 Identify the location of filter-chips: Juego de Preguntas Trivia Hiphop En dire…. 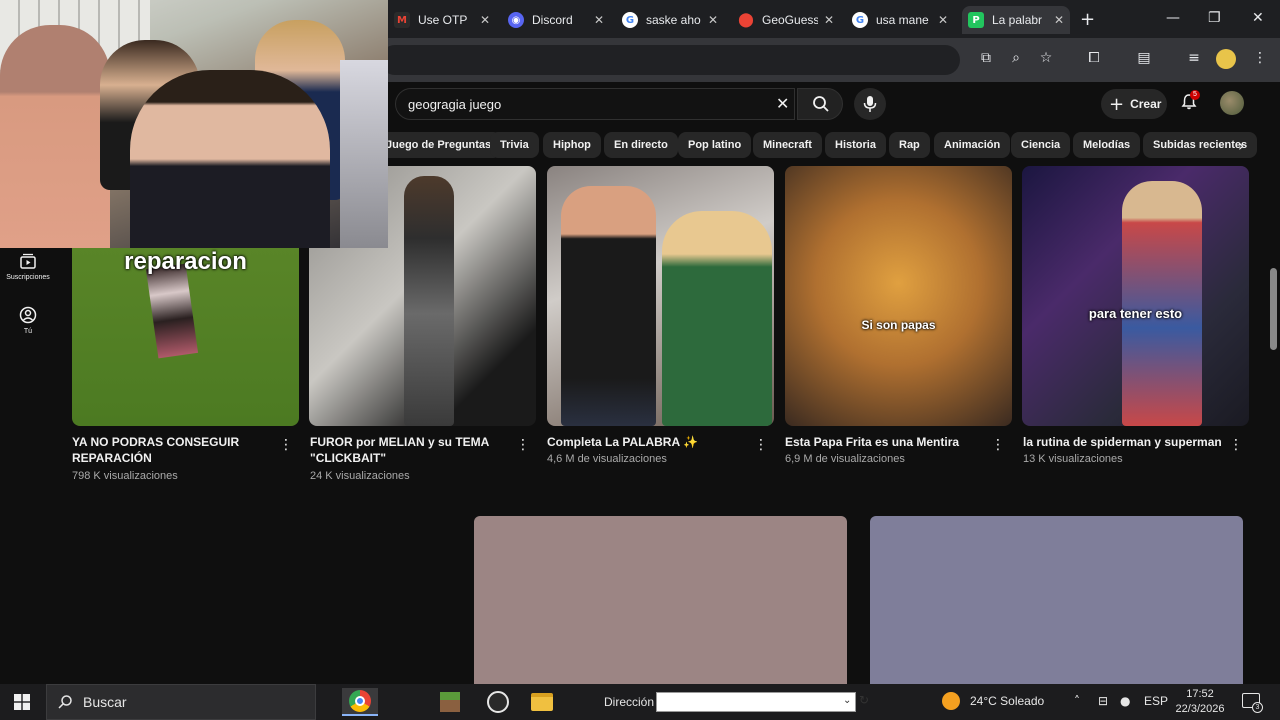
(820, 145).